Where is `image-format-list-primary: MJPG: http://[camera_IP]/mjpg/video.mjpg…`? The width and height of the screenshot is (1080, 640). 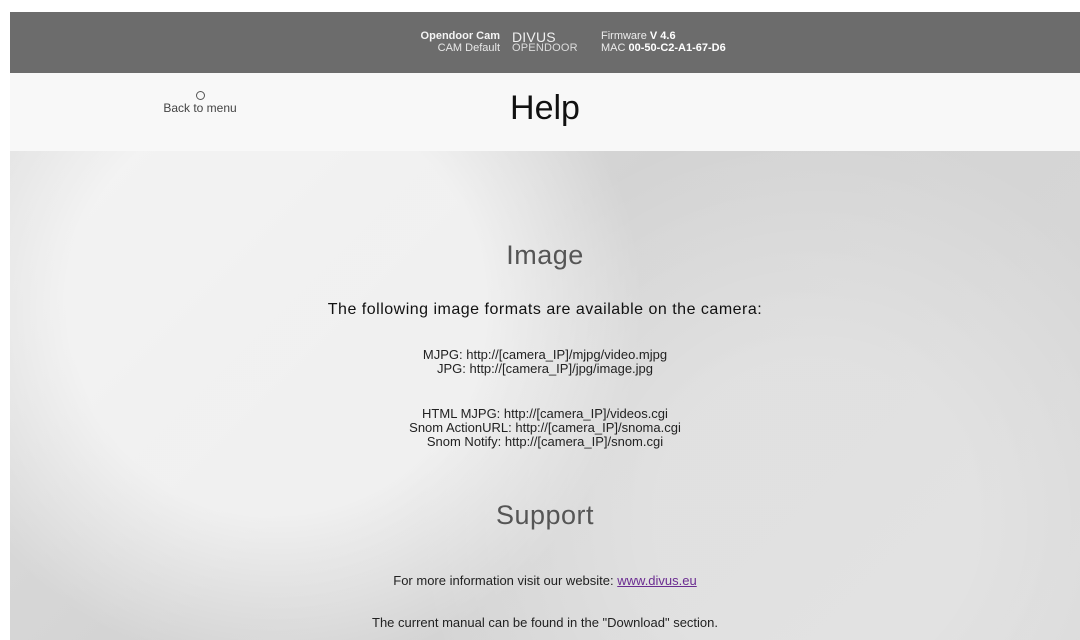 image-format-list-primary: MJPG: http://[camera_IP]/mjpg/video.mjpg… is located at coordinates (545, 362).